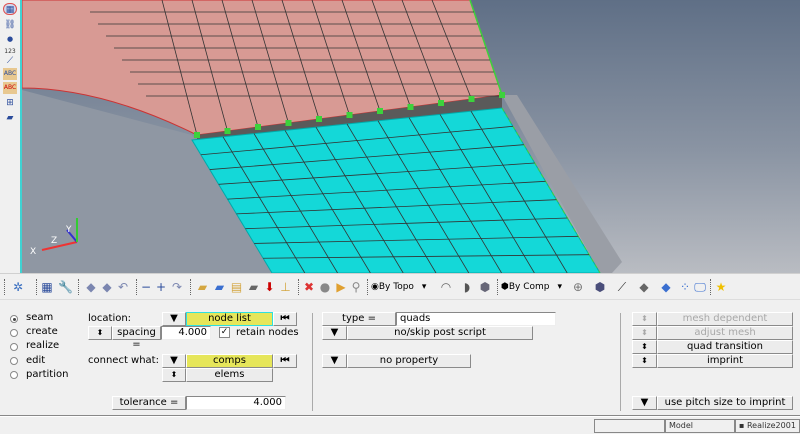 This screenshot has width=800, height=434. Describe the element at coordinates (725, 319) in the screenshot. I see `mesh-dependent-button: mesh dependent` at that location.